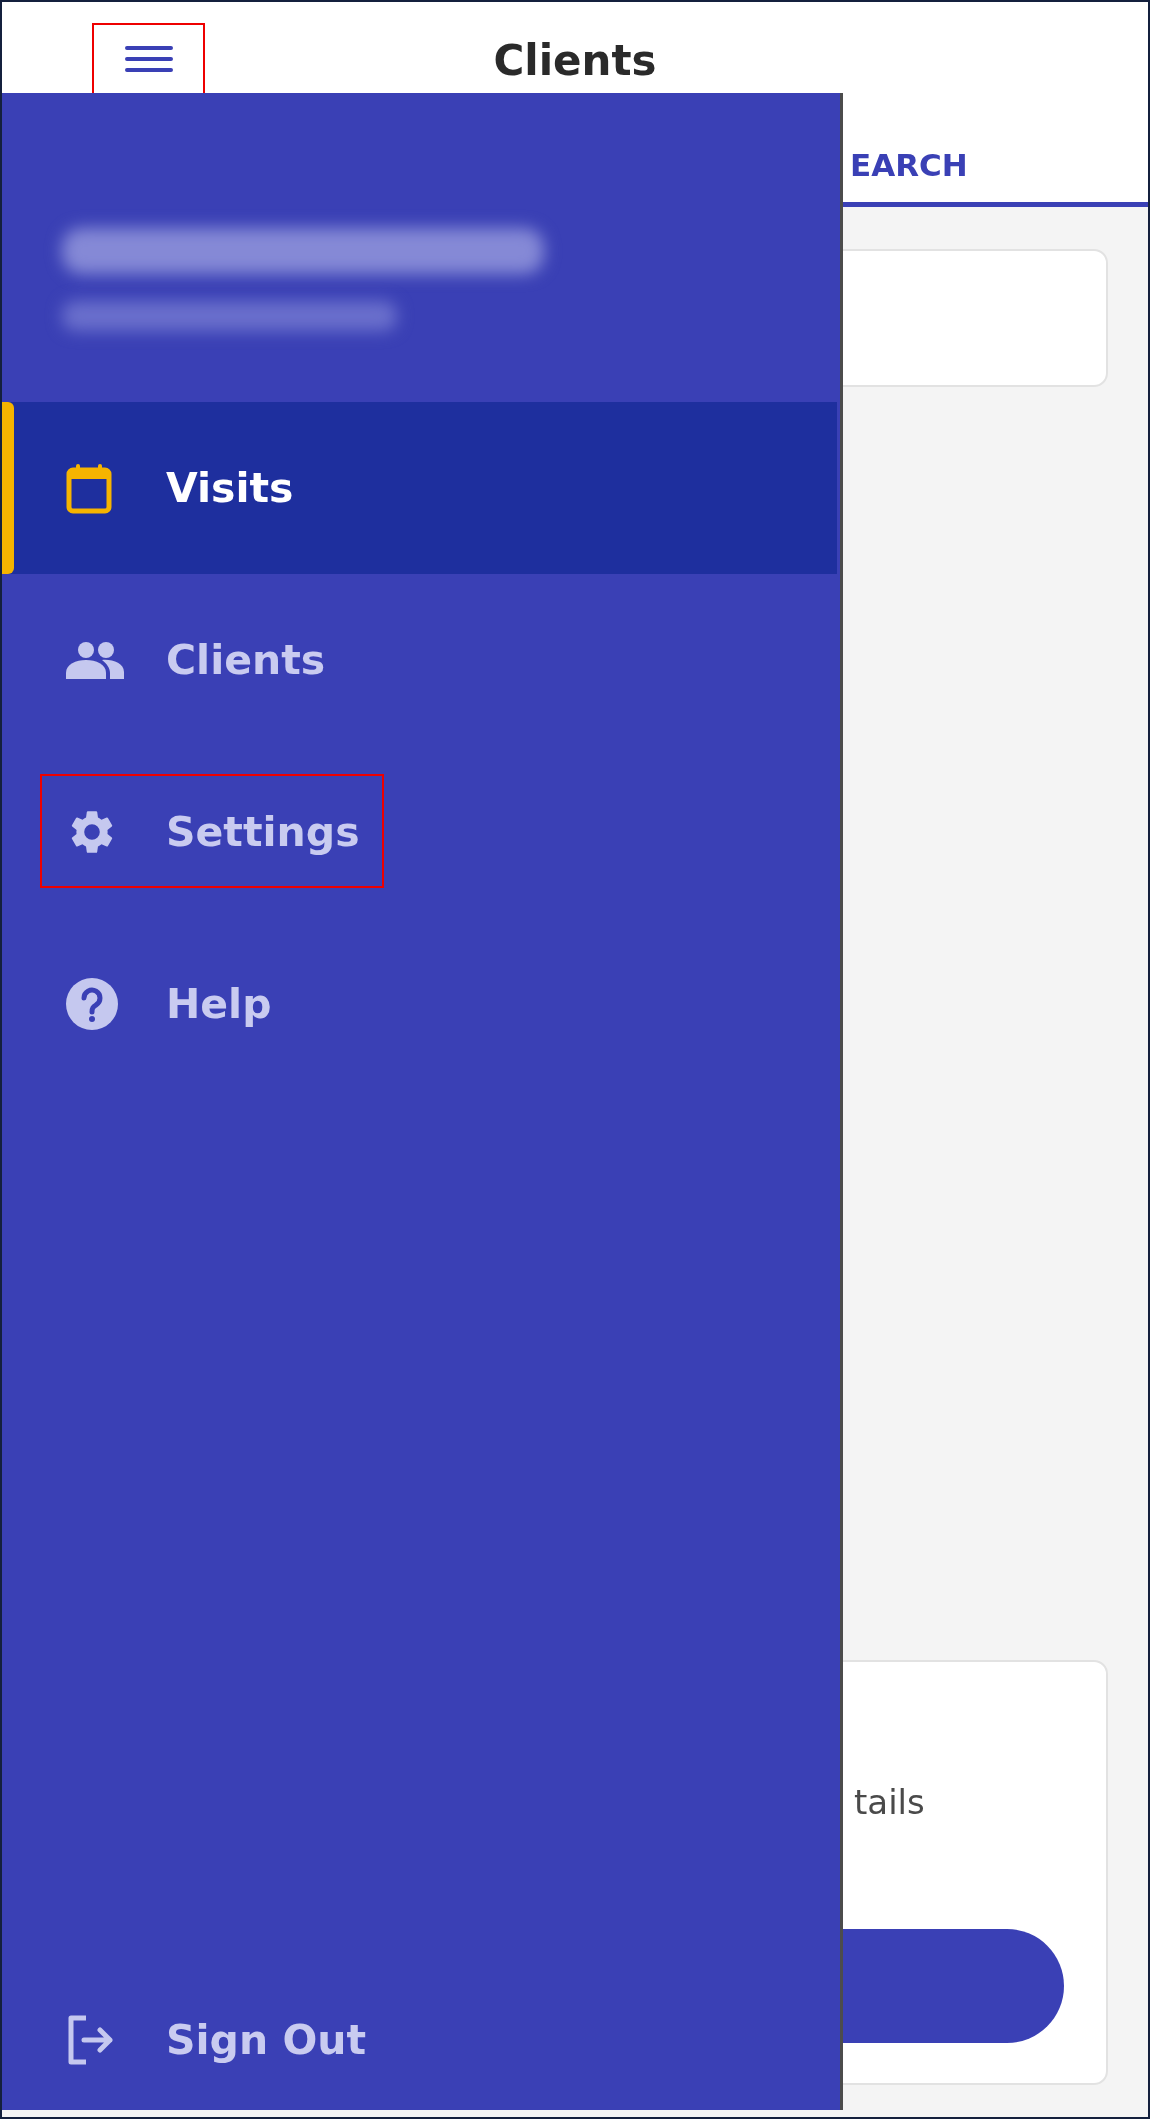 The width and height of the screenshot is (1150, 2119). What do you see at coordinates (419, 1004) in the screenshot?
I see `nav-item: Help` at bounding box center [419, 1004].